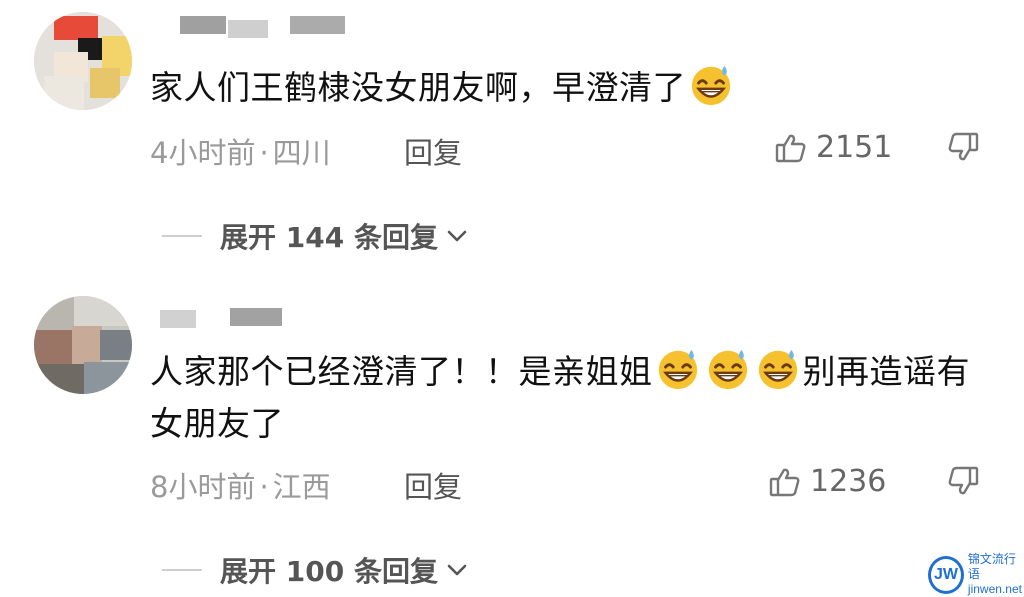 This screenshot has width=1024, height=597. I want to click on expand-replies-label: 展开 100 条回复, so click(329, 571).